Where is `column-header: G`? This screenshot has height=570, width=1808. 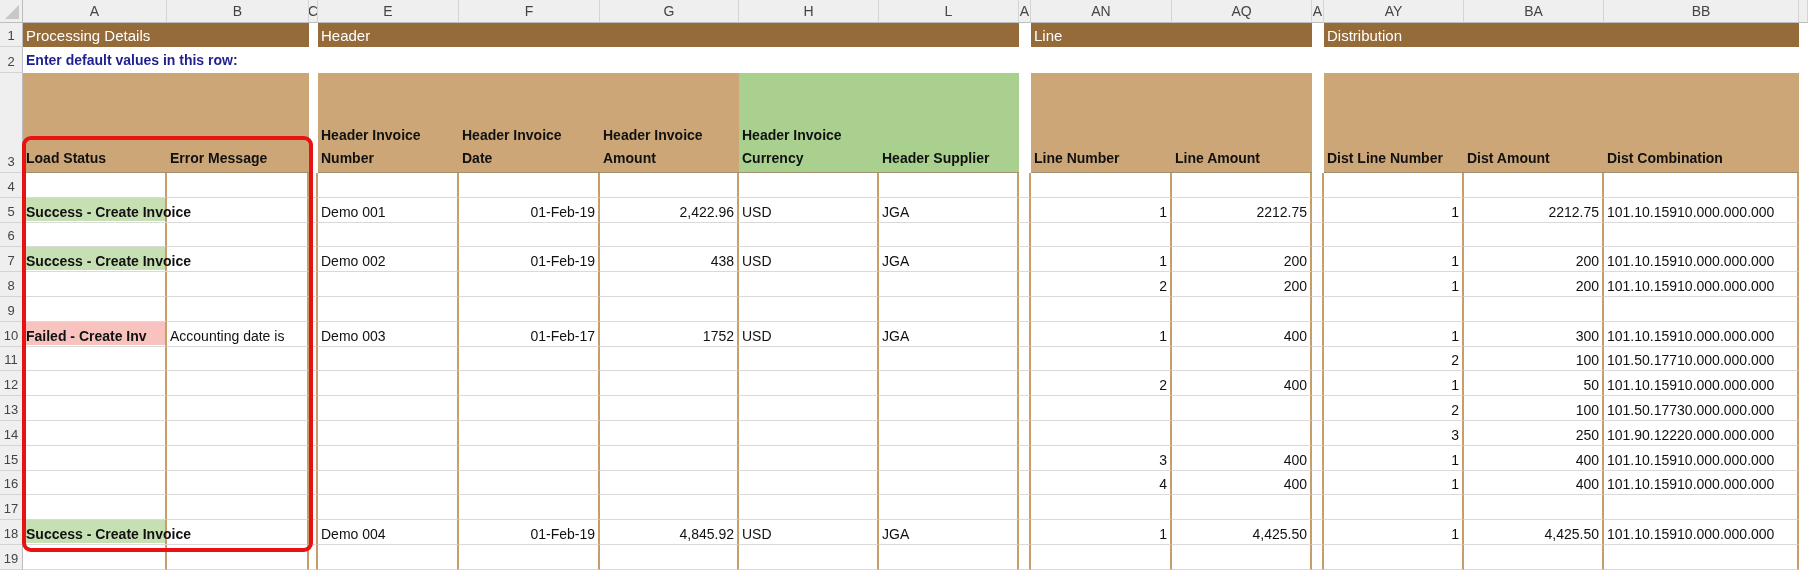 column-header: G is located at coordinates (669, 11).